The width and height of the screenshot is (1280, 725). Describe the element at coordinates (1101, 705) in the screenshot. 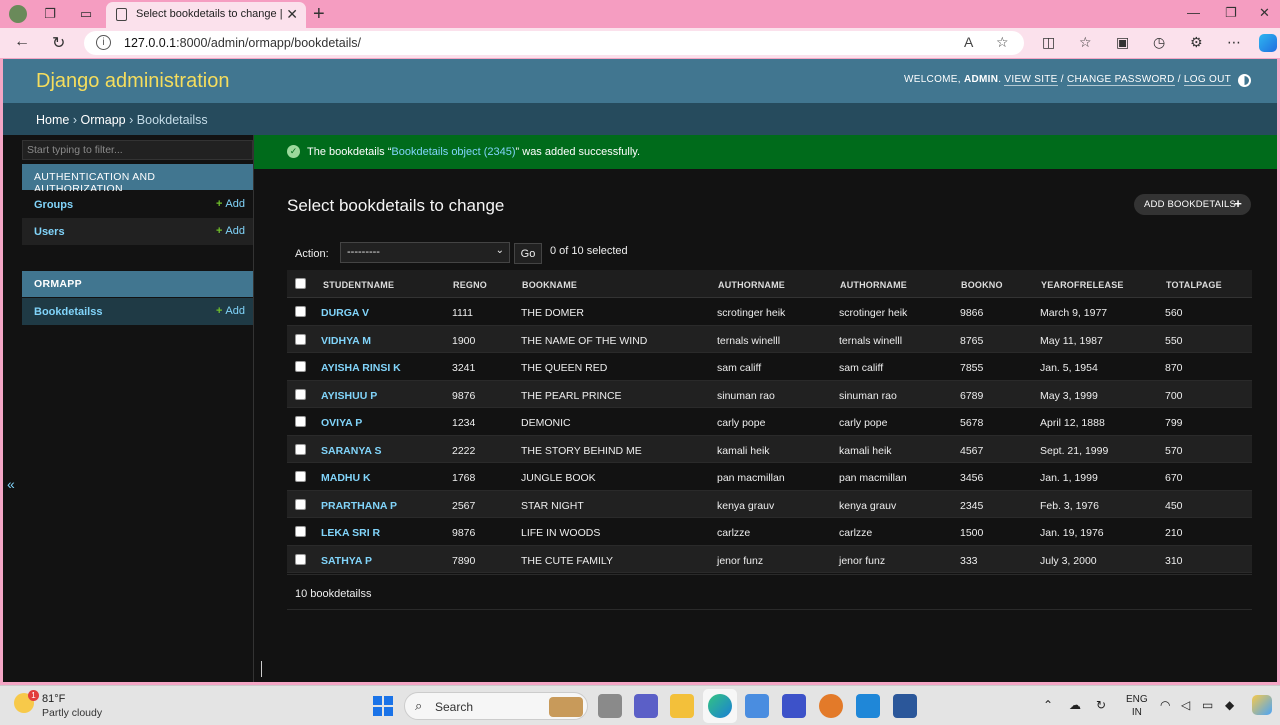

I see `sync-icon: ↻` at that location.